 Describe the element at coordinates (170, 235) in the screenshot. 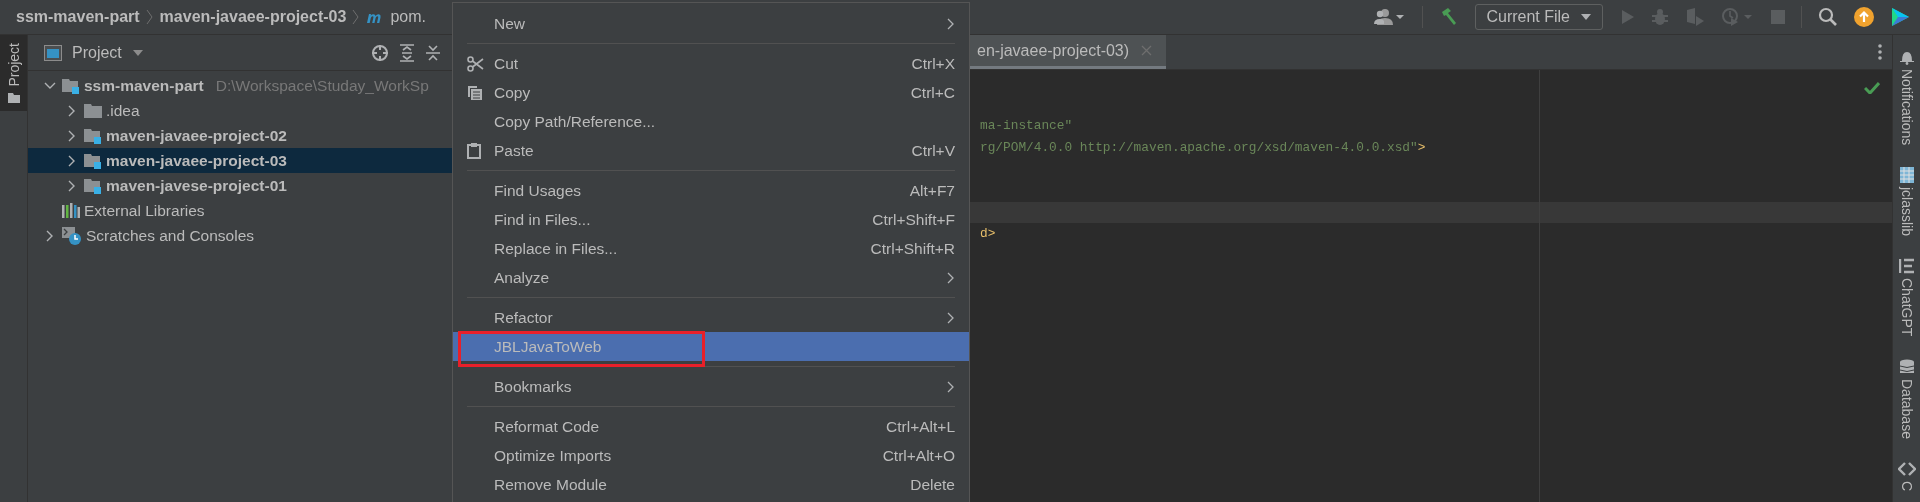

I see `tree-label: Scratches and Consoles` at that location.